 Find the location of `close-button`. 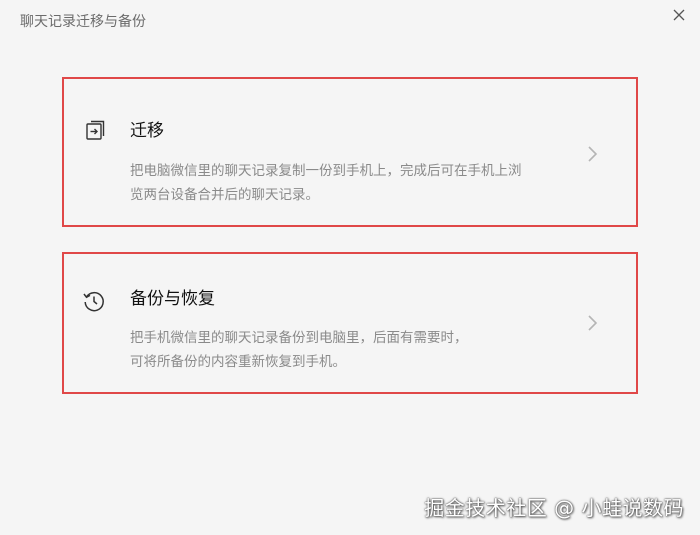

close-button is located at coordinates (679, 15).